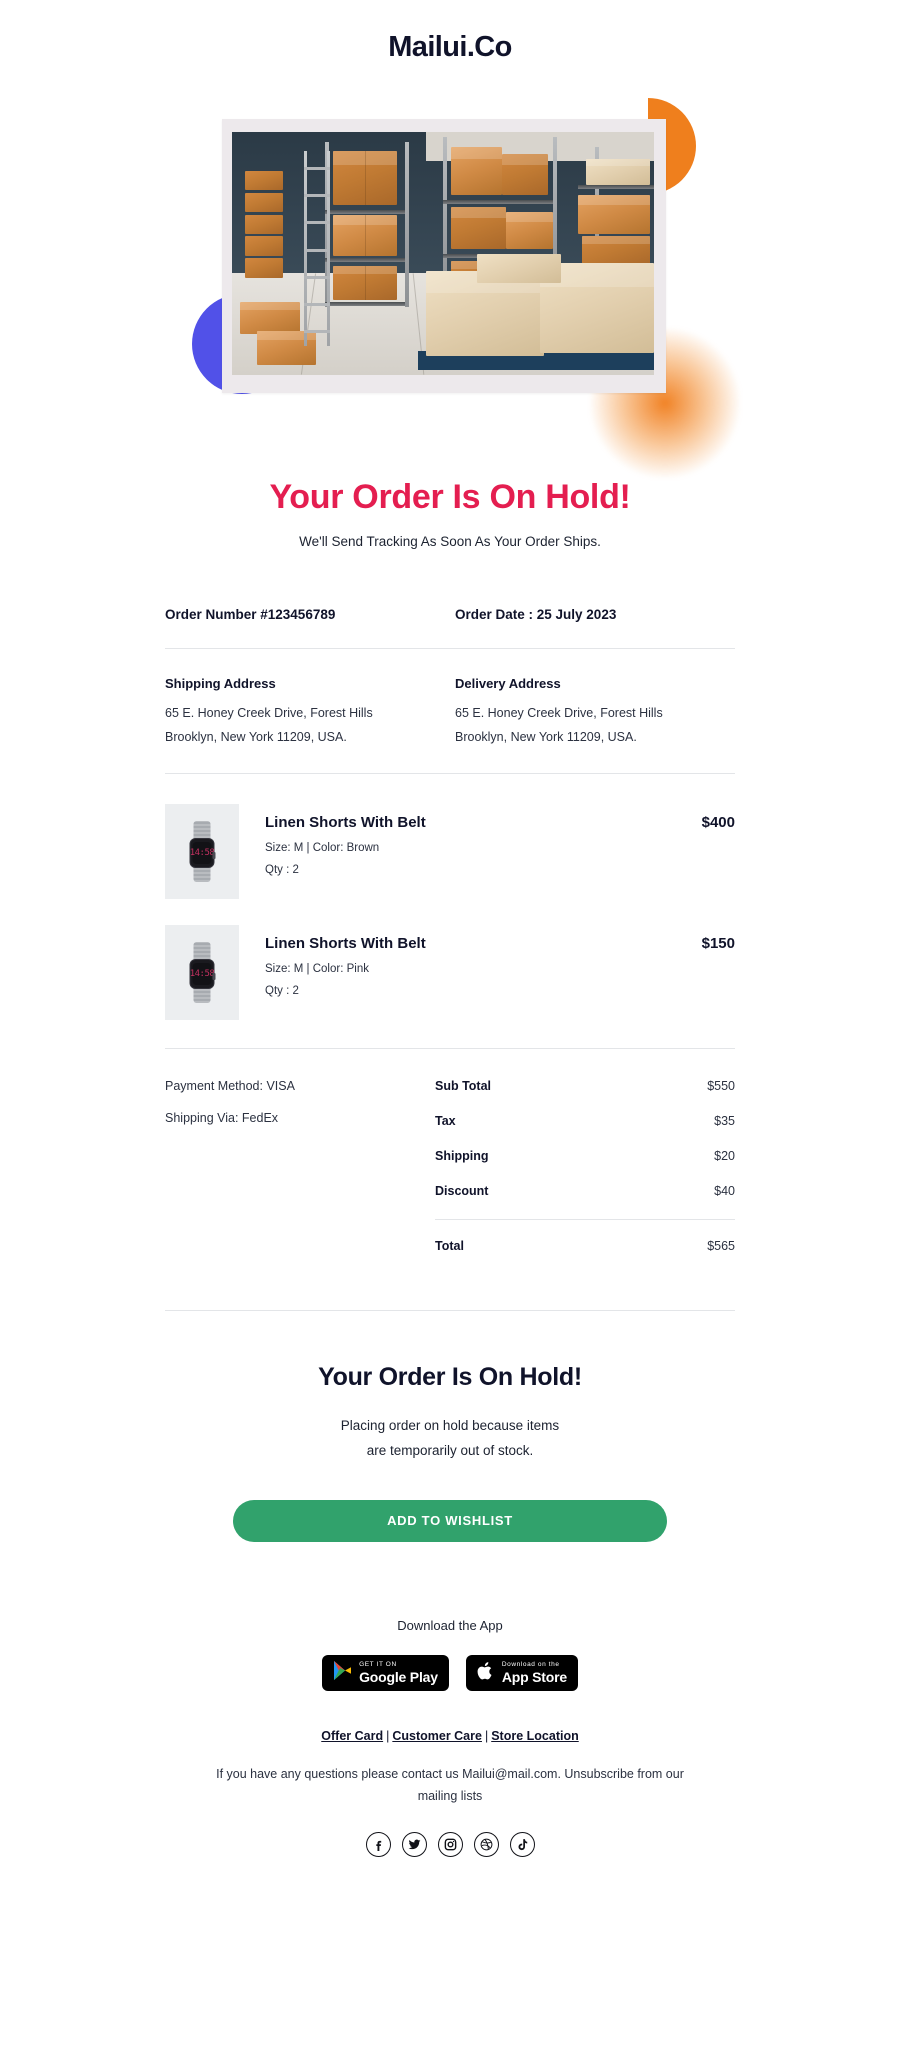 Image resolution: width=900 pixels, height=2055 pixels. Describe the element at coordinates (378, 1844) in the screenshot. I see `facebook-icon` at that location.